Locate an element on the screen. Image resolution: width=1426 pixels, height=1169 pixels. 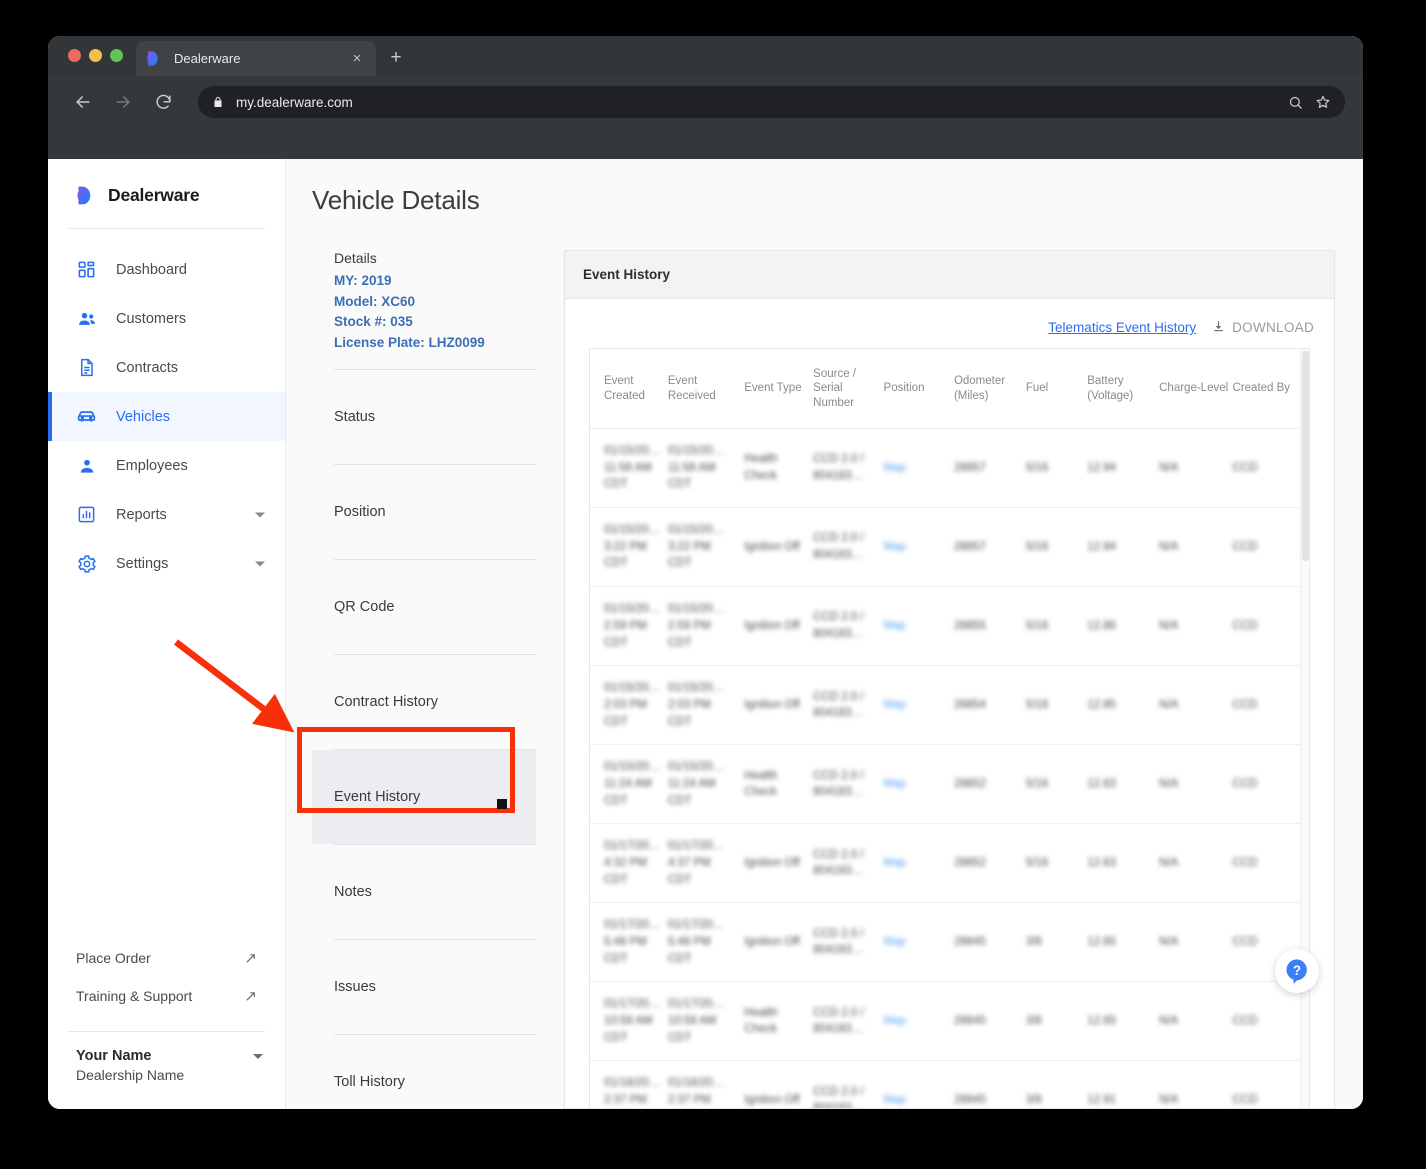
sidebar-item-employees: Employees is located at coordinates (166, 465).